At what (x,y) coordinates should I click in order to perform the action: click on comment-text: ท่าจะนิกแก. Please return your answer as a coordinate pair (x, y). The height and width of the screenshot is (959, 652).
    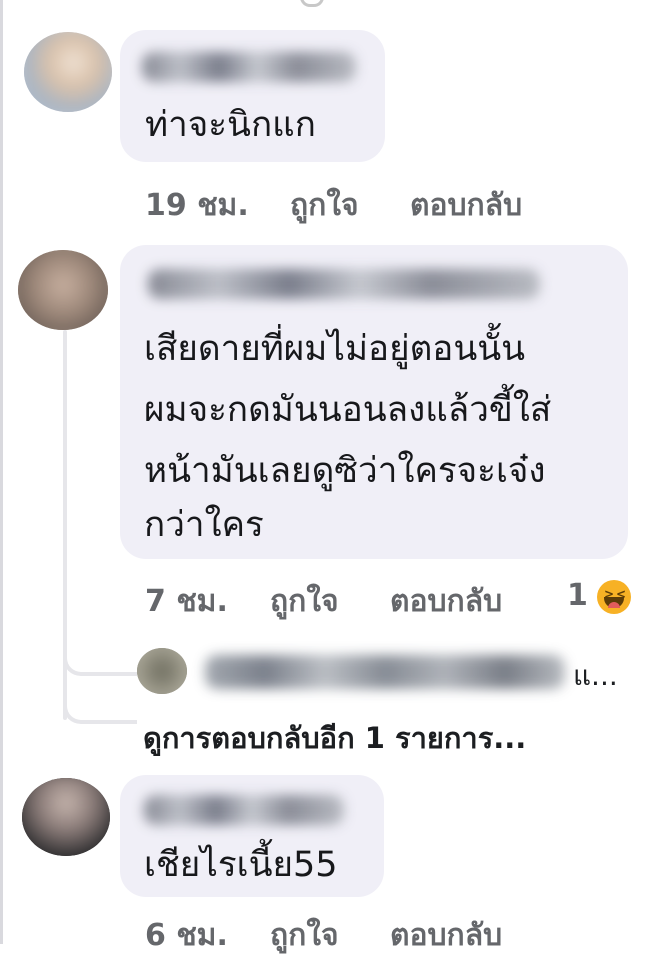
    Looking at the image, I should click on (230, 125).